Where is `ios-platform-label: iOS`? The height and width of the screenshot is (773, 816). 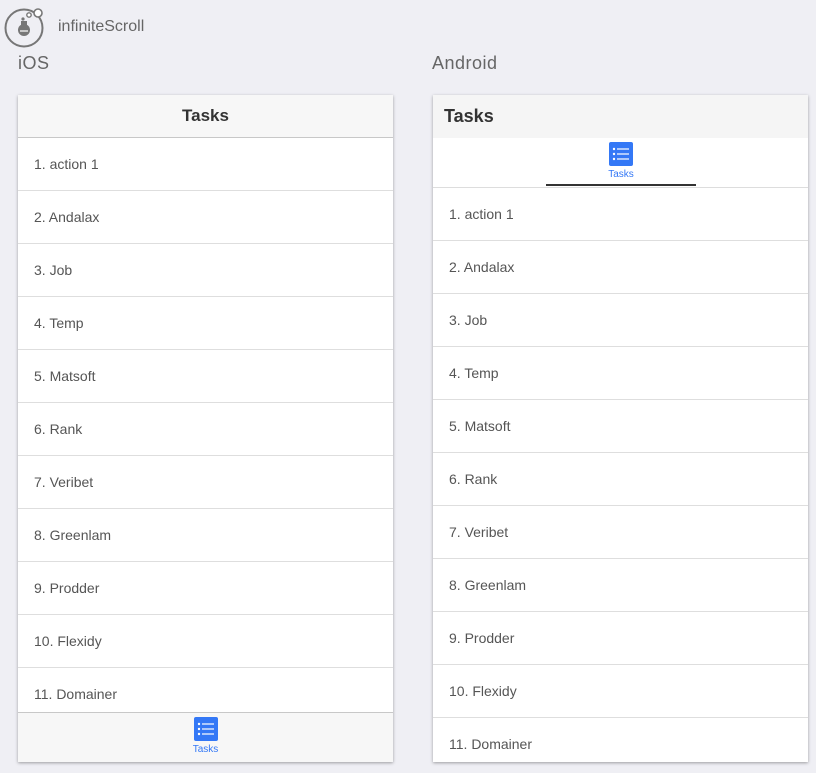 ios-platform-label: iOS is located at coordinates (34, 63).